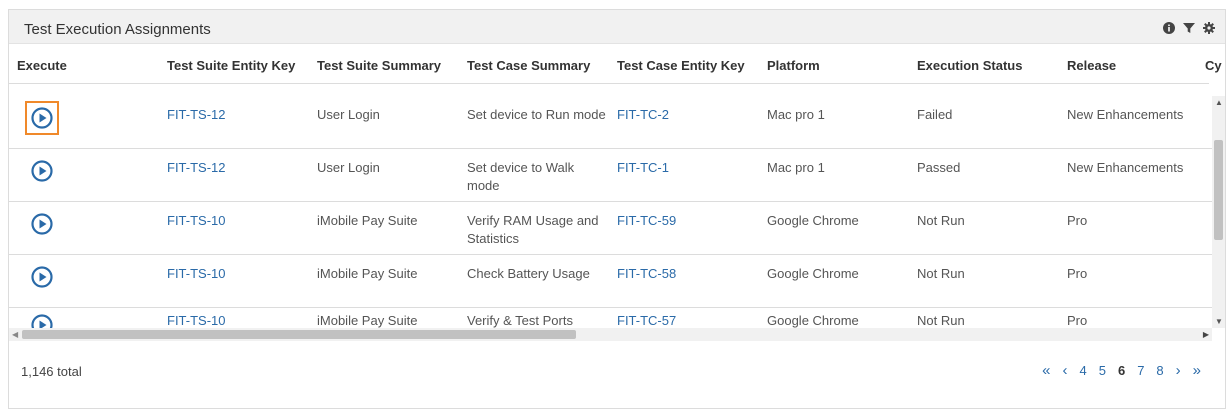 The height and width of the screenshot is (414, 1232). Describe the element at coordinates (1178, 370) in the screenshot. I see `next-page-icon: ›` at that location.